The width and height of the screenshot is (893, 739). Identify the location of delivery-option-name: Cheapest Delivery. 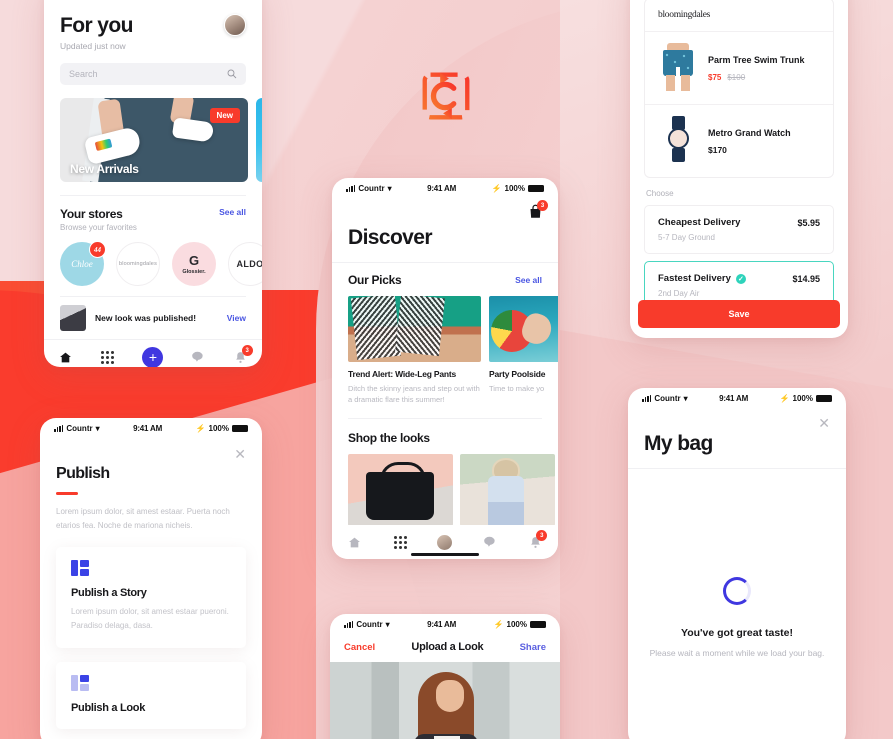
(699, 222).